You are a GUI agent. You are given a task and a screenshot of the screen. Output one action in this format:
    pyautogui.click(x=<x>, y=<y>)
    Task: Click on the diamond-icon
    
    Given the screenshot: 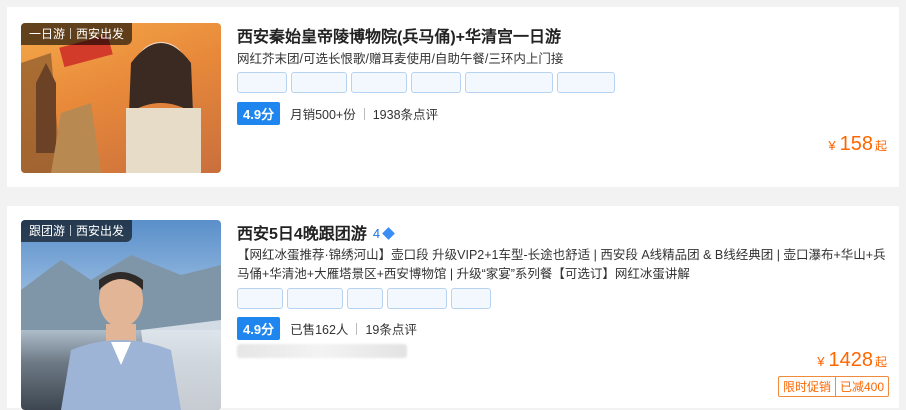 What is the action you would take?
    pyautogui.click(x=388, y=233)
    